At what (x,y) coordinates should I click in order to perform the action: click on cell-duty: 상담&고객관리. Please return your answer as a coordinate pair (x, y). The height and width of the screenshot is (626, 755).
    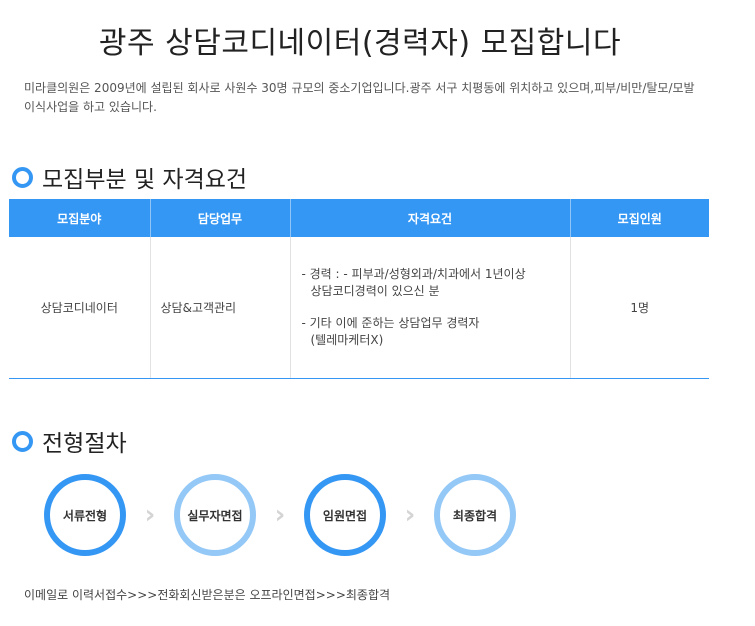
    Looking at the image, I should click on (220, 308).